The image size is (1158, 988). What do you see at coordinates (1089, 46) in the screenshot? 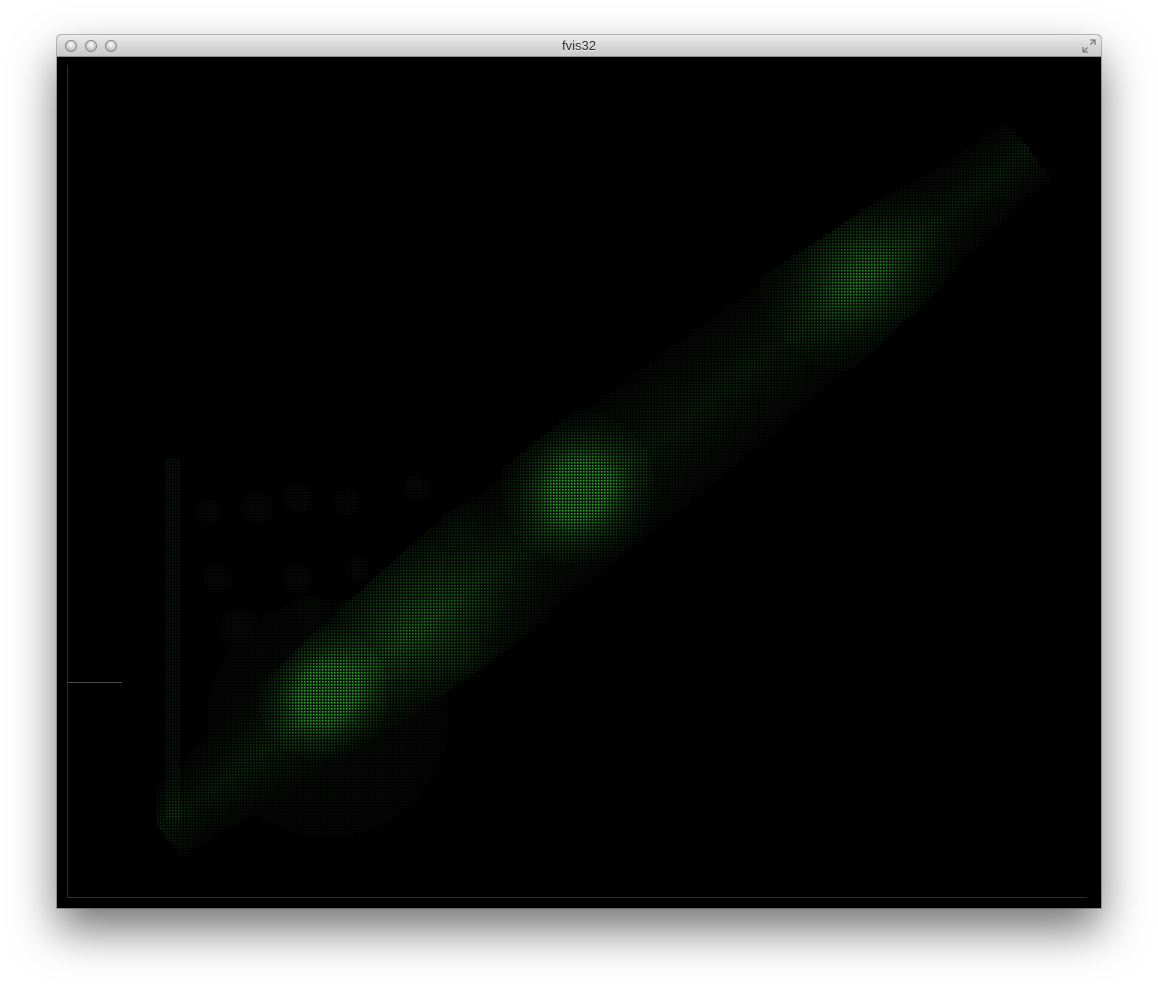
I see `fullscreen-icon` at bounding box center [1089, 46].